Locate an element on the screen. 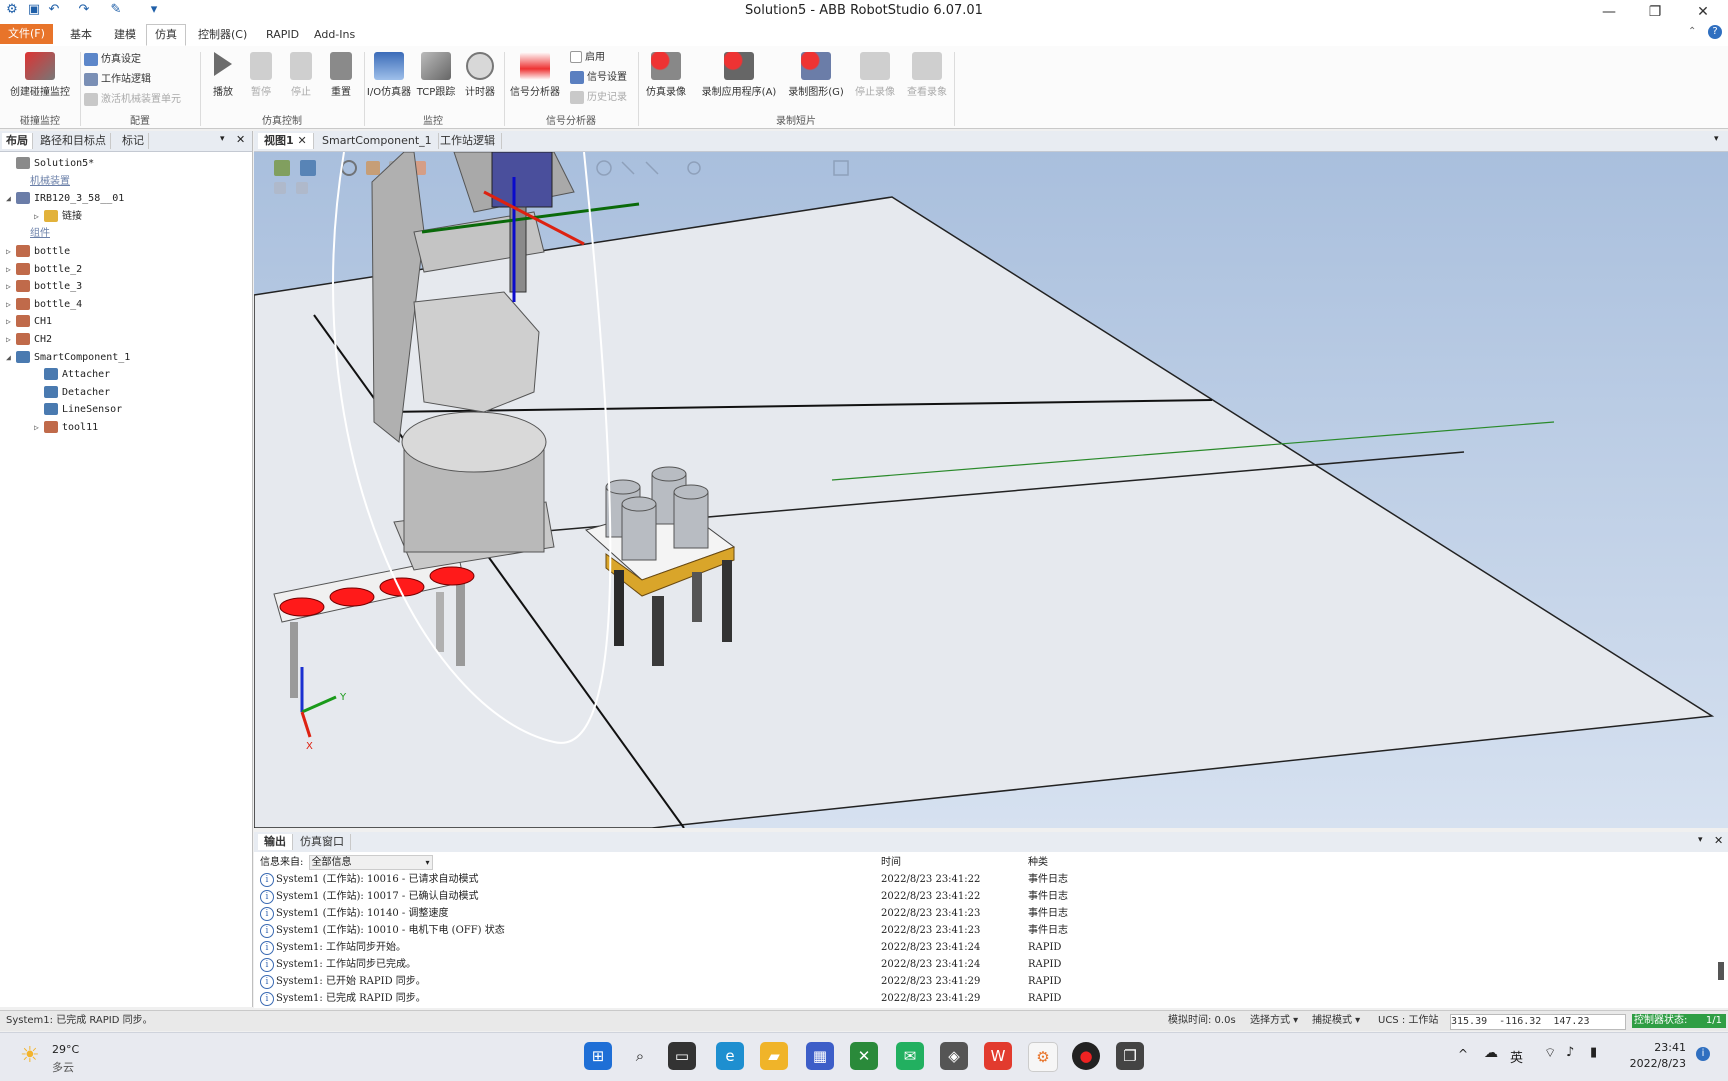 The height and width of the screenshot is (1081, 1728). history-button: 历史记录 is located at coordinates (598, 98).